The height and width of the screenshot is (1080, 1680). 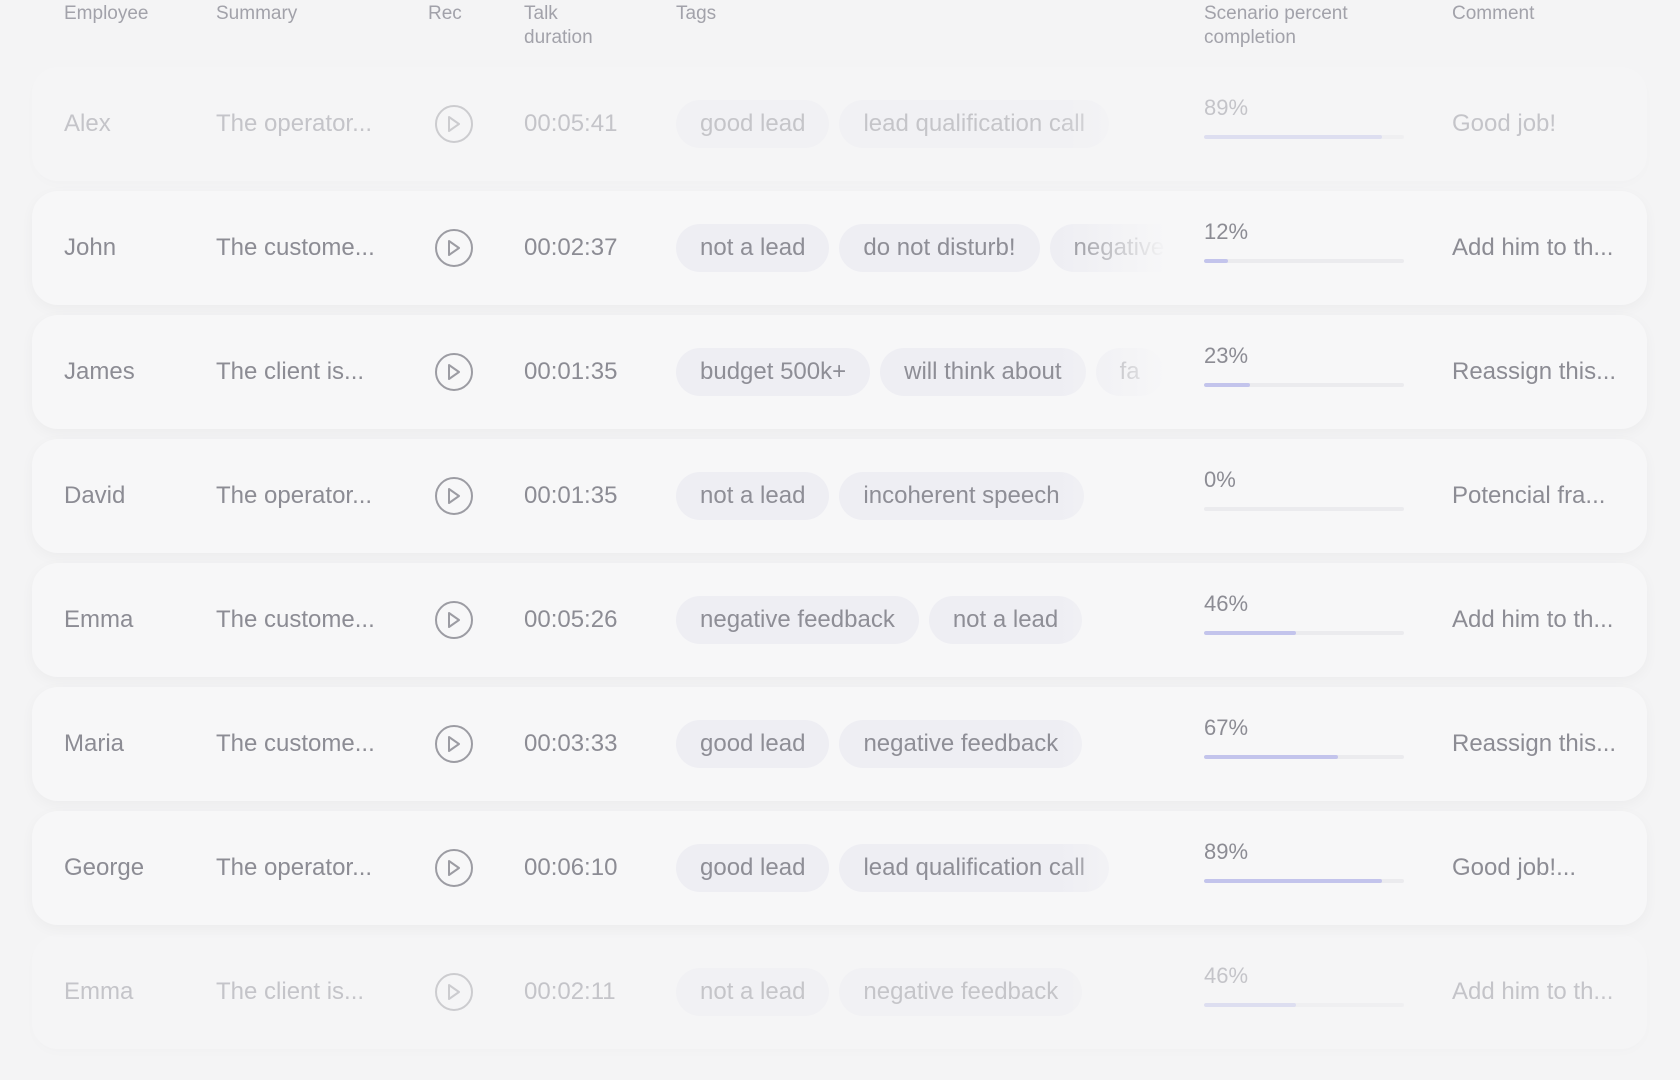 What do you see at coordinates (445, 14) in the screenshot?
I see `header-rec: Rec` at bounding box center [445, 14].